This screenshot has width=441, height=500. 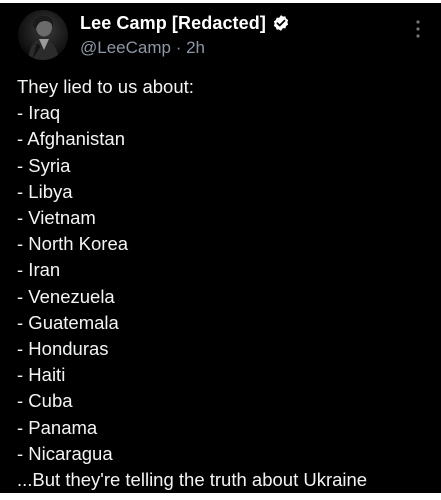 I want to click on tweet-text-line: - Syria, so click(x=44, y=165).